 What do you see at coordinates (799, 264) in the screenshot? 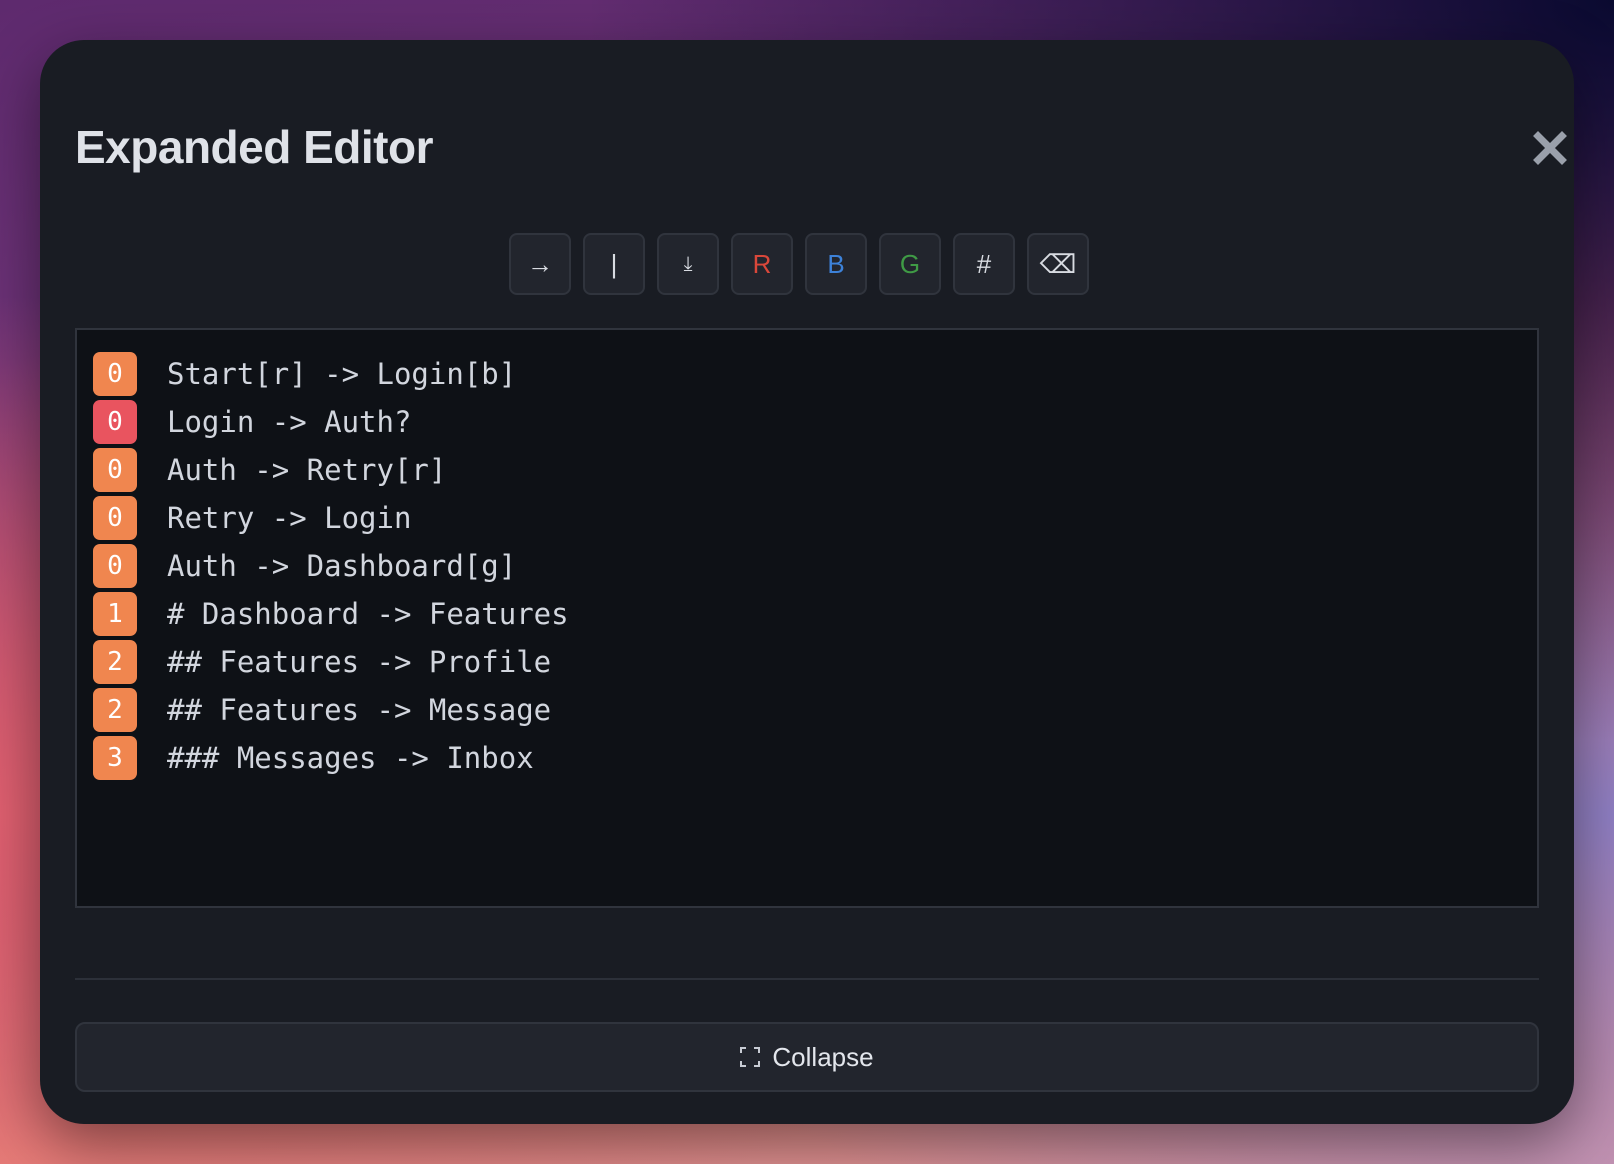
I see `editor-toolbar: → | ⤓ R B G # ⌫` at bounding box center [799, 264].